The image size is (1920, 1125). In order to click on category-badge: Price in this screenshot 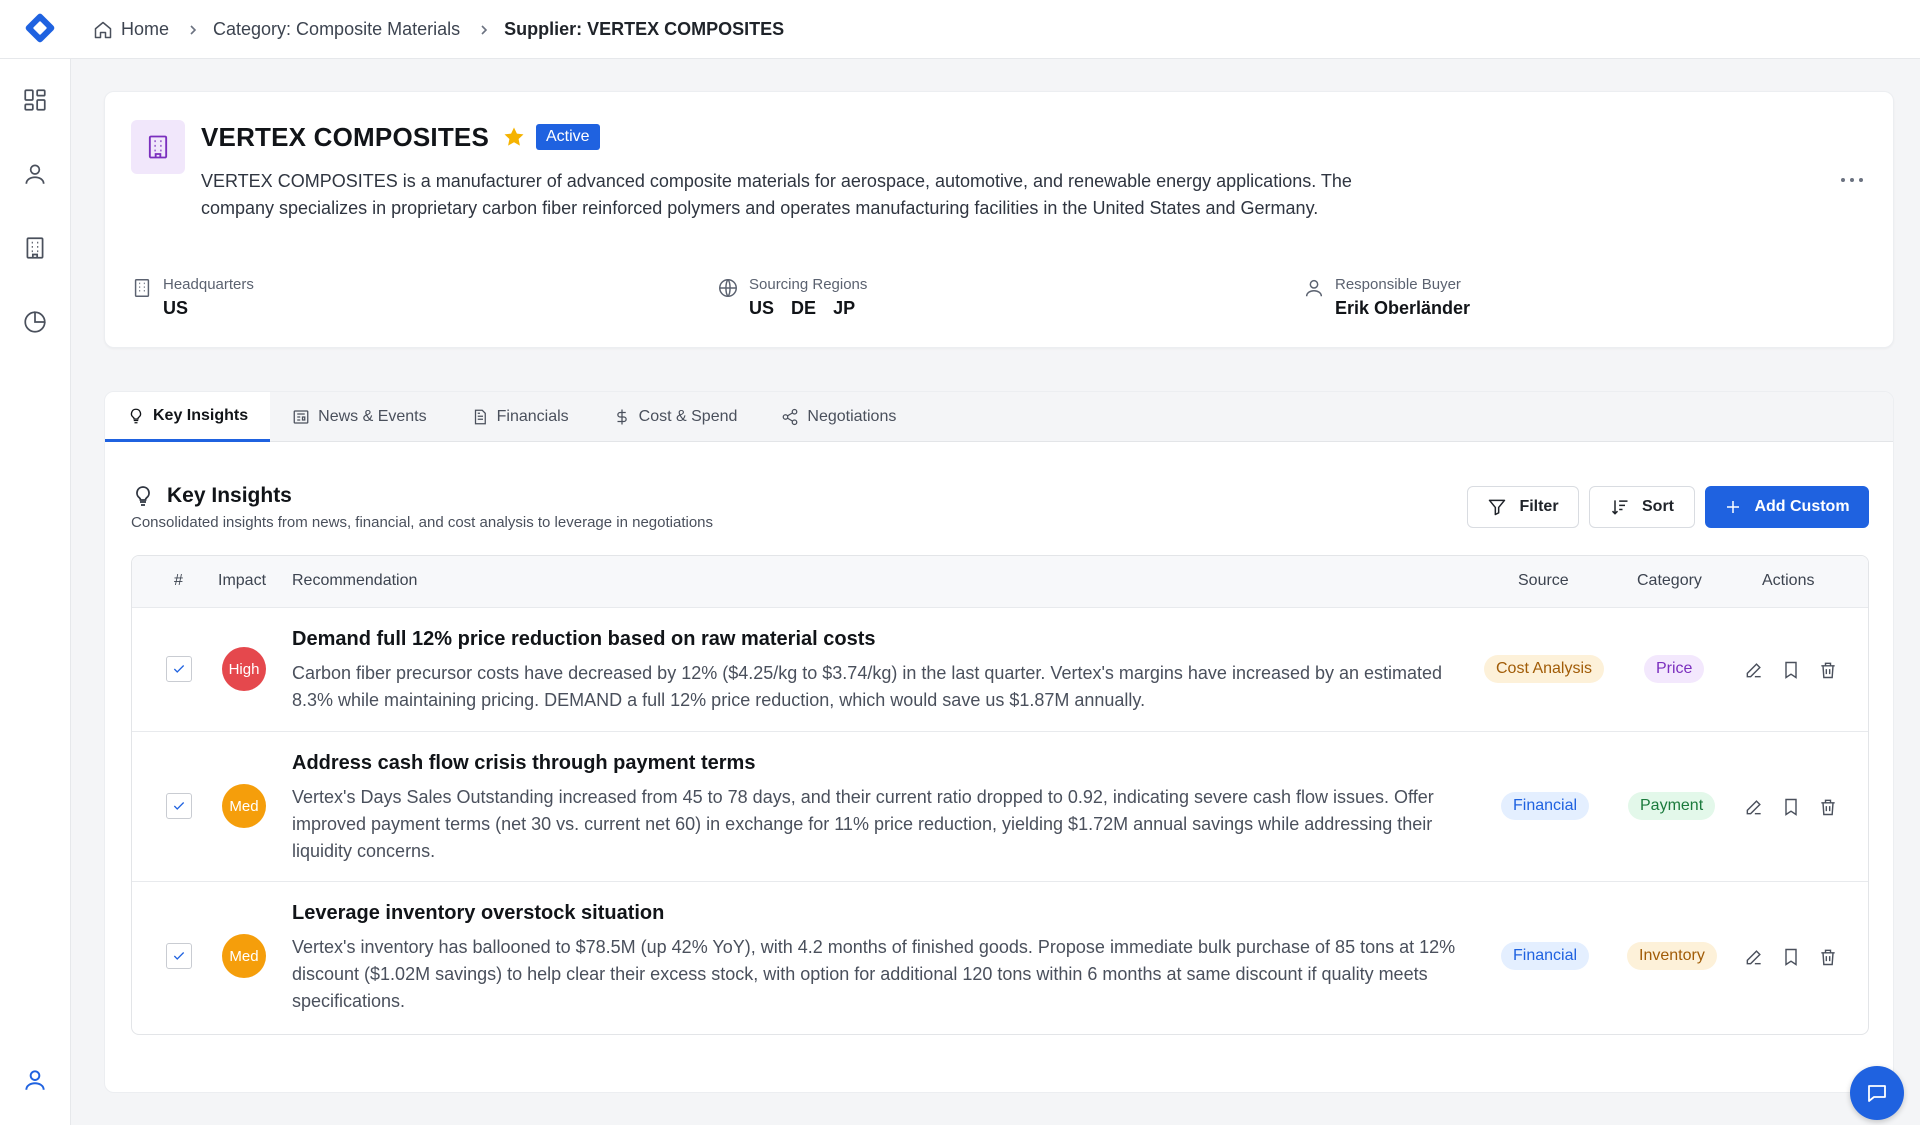, I will do `click(1674, 669)`.